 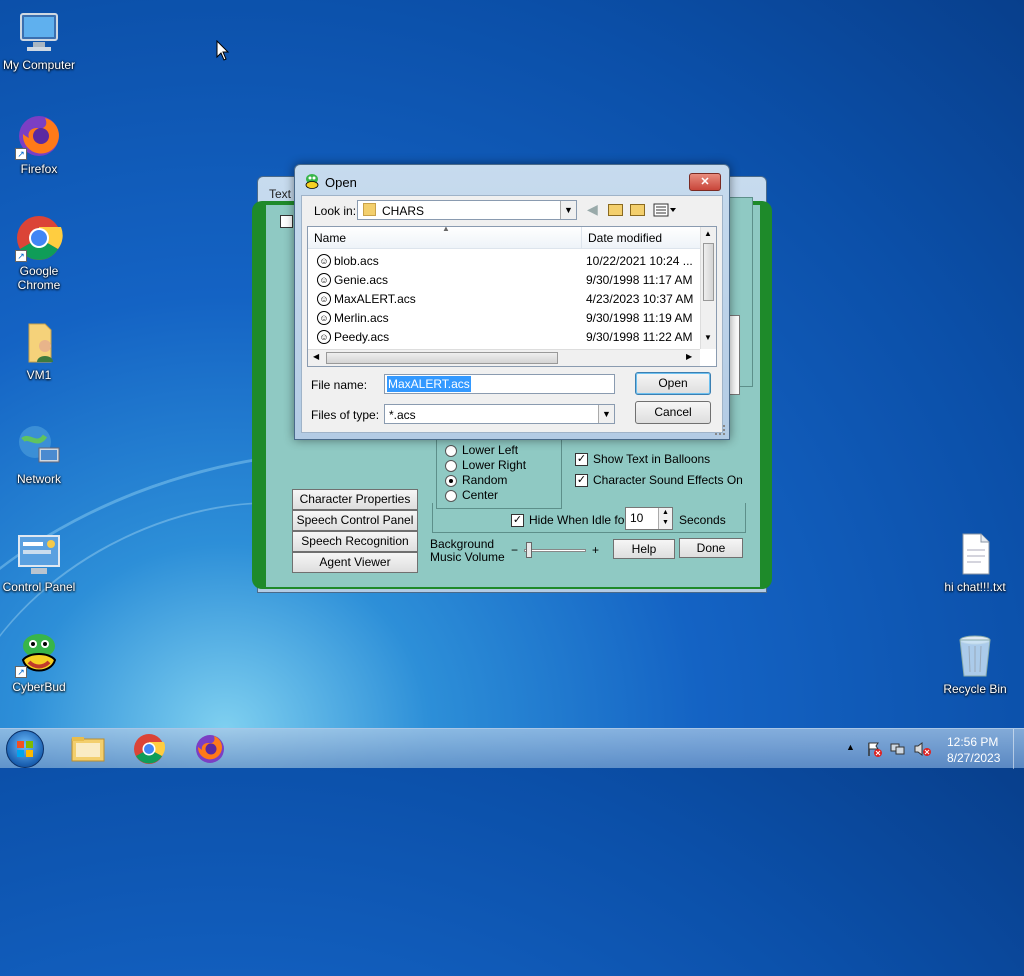 What do you see at coordinates (280, 194) in the screenshot?
I see `agent-window-title: Text` at bounding box center [280, 194].